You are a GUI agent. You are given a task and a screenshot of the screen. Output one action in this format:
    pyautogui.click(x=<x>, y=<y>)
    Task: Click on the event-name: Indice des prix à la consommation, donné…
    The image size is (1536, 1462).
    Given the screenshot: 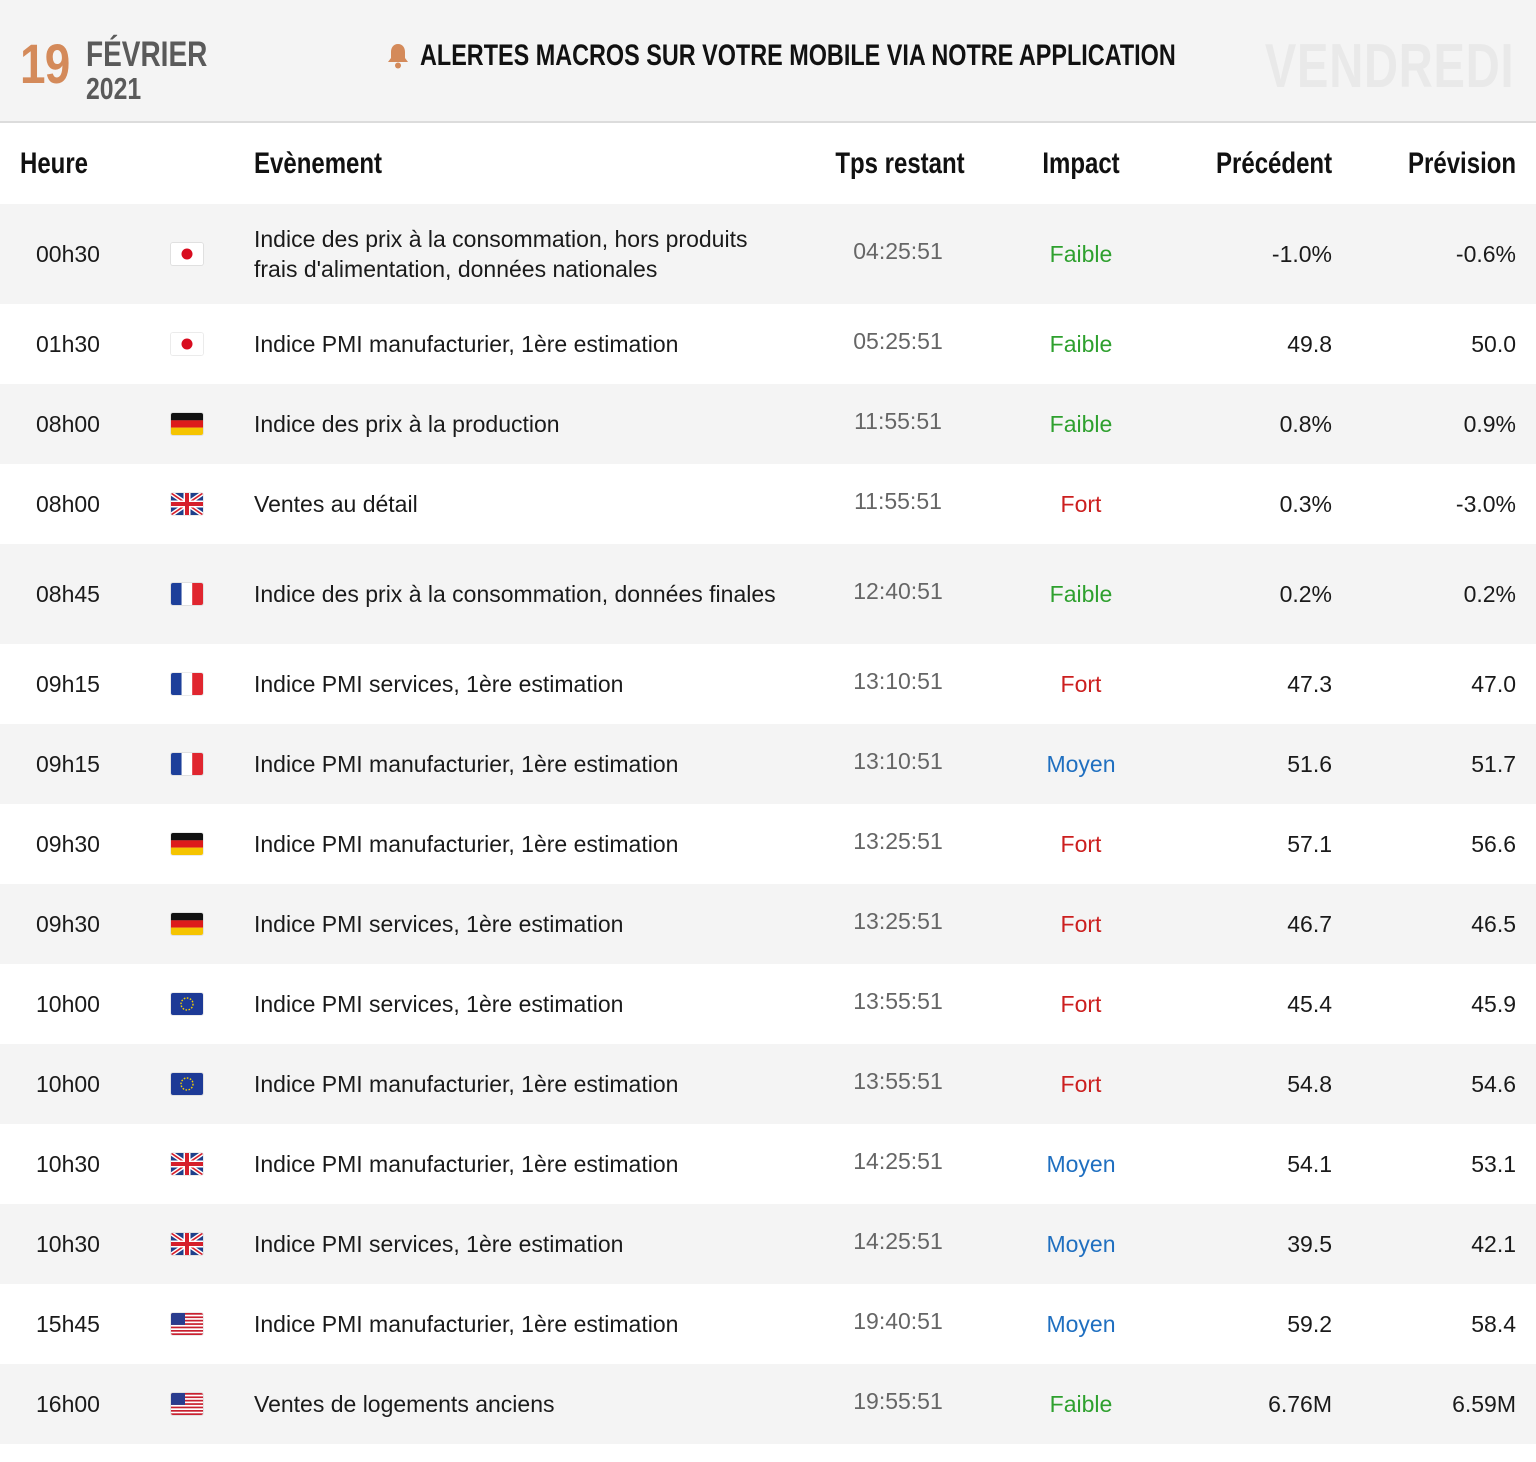 What is the action you would take?
    pyautogui.click(x=524, y=594)
    